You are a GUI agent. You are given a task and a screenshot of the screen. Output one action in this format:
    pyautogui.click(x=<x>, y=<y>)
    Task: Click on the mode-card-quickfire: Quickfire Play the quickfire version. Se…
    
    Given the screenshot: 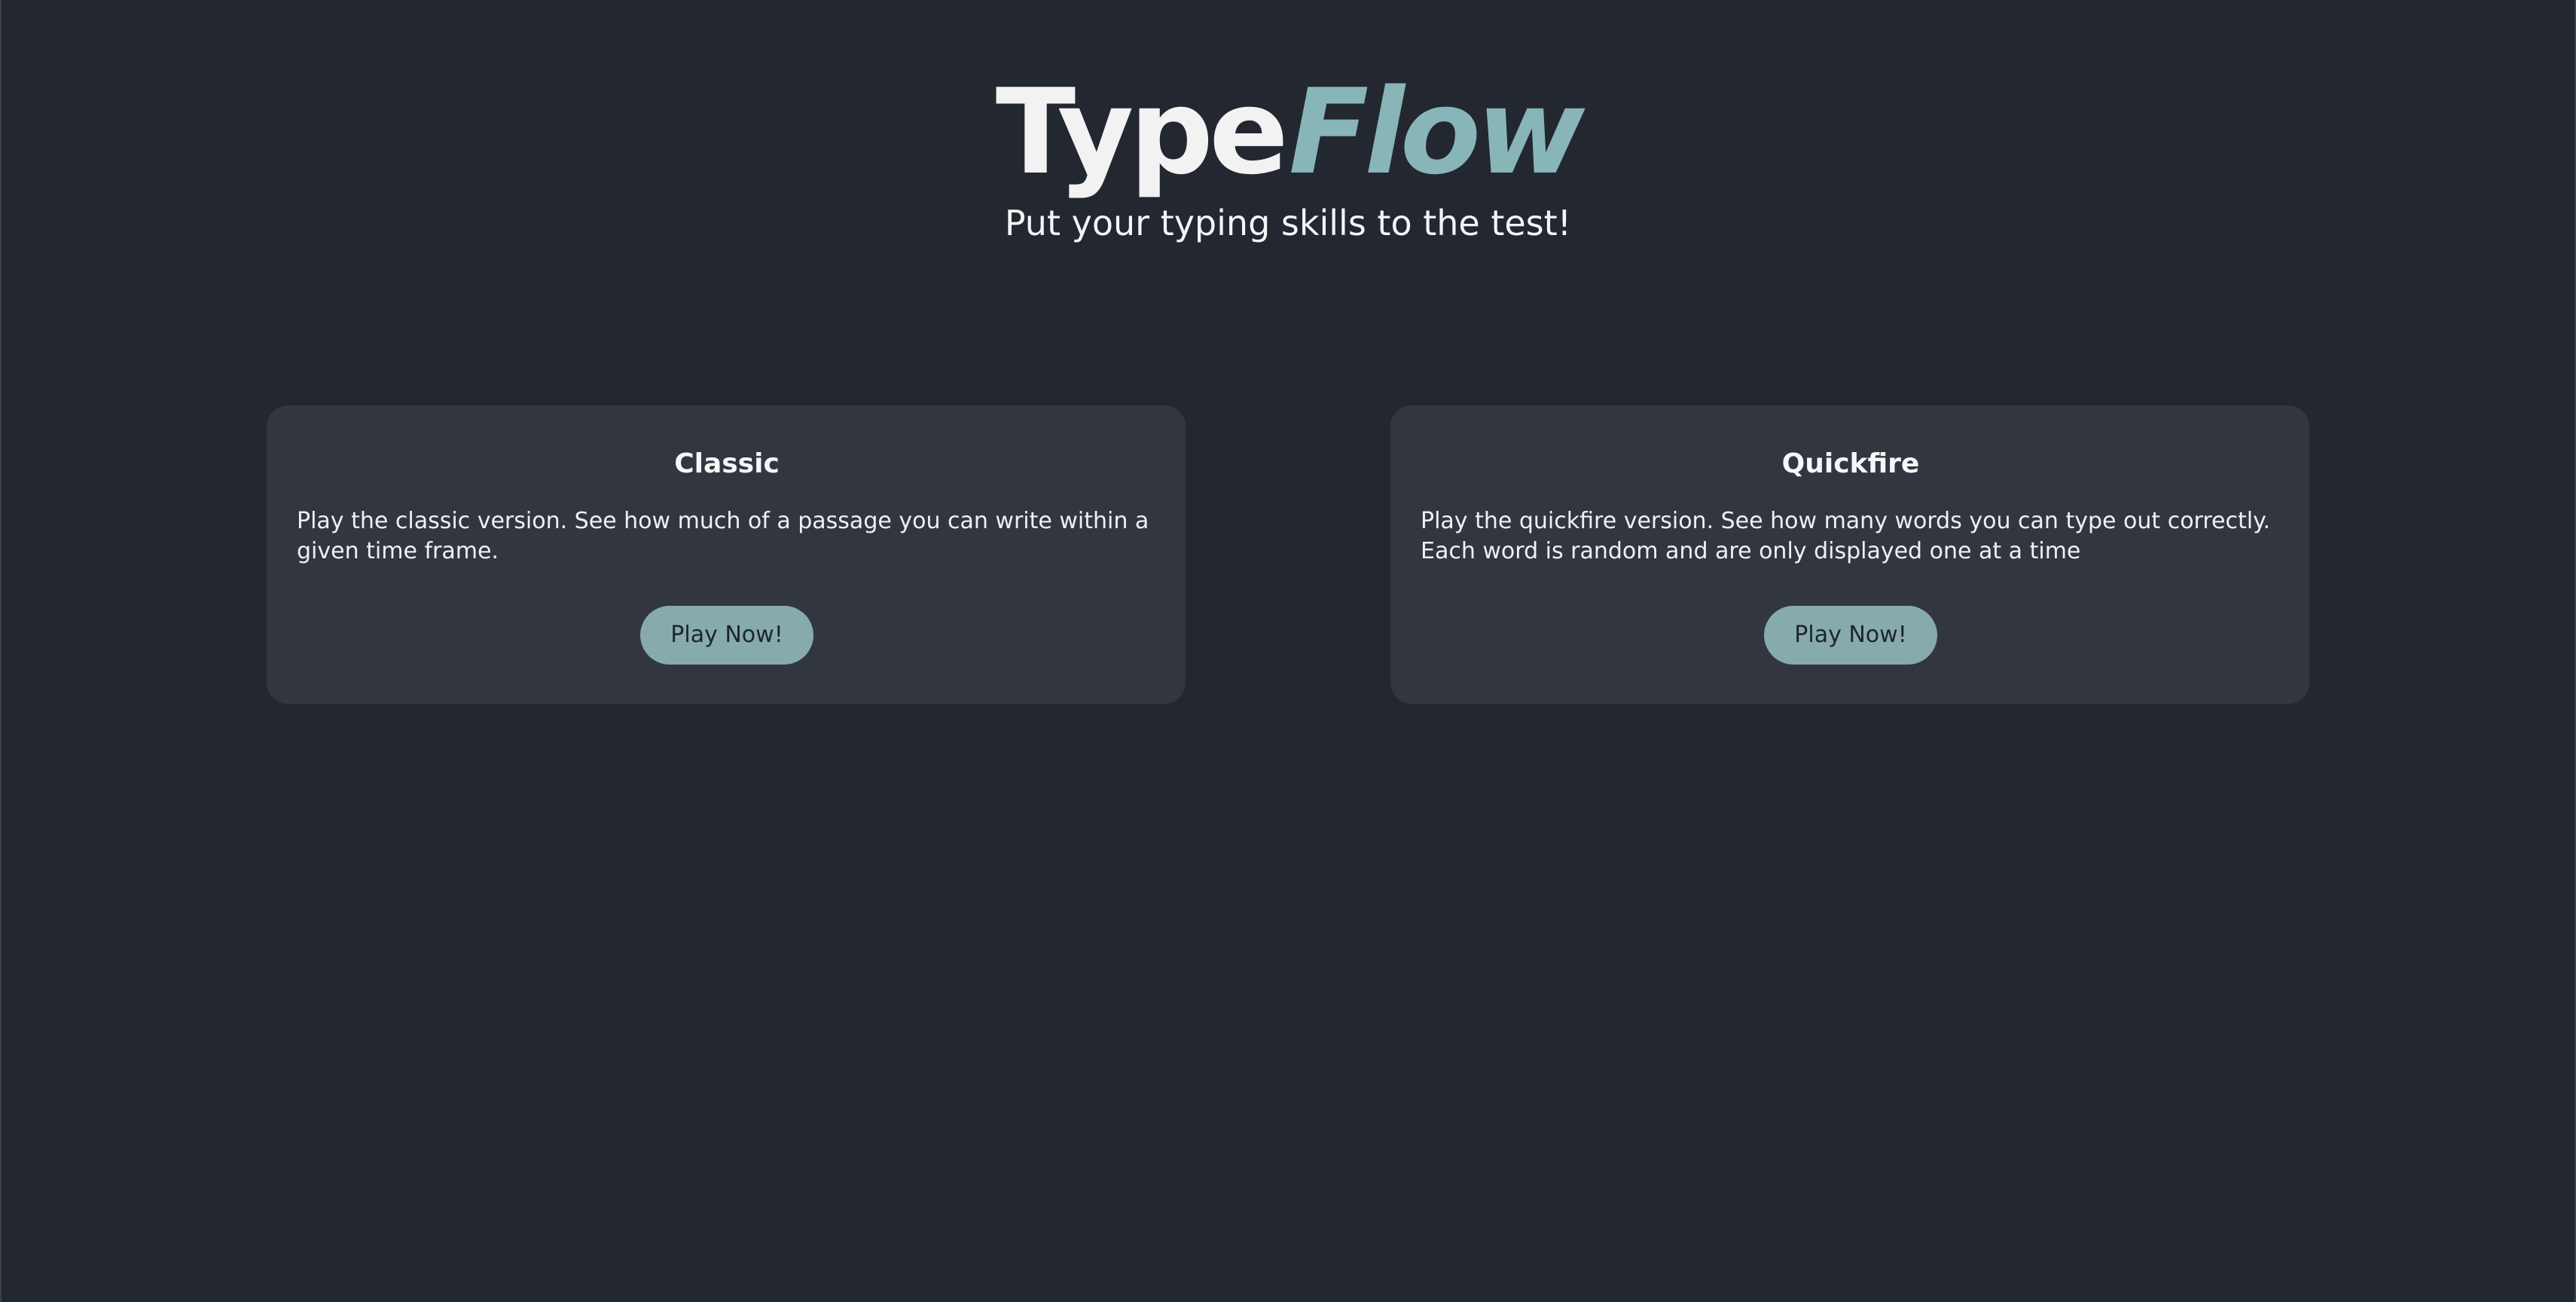 What is the action you would take?
    pyautogui.click(x=1850, y=554)
    